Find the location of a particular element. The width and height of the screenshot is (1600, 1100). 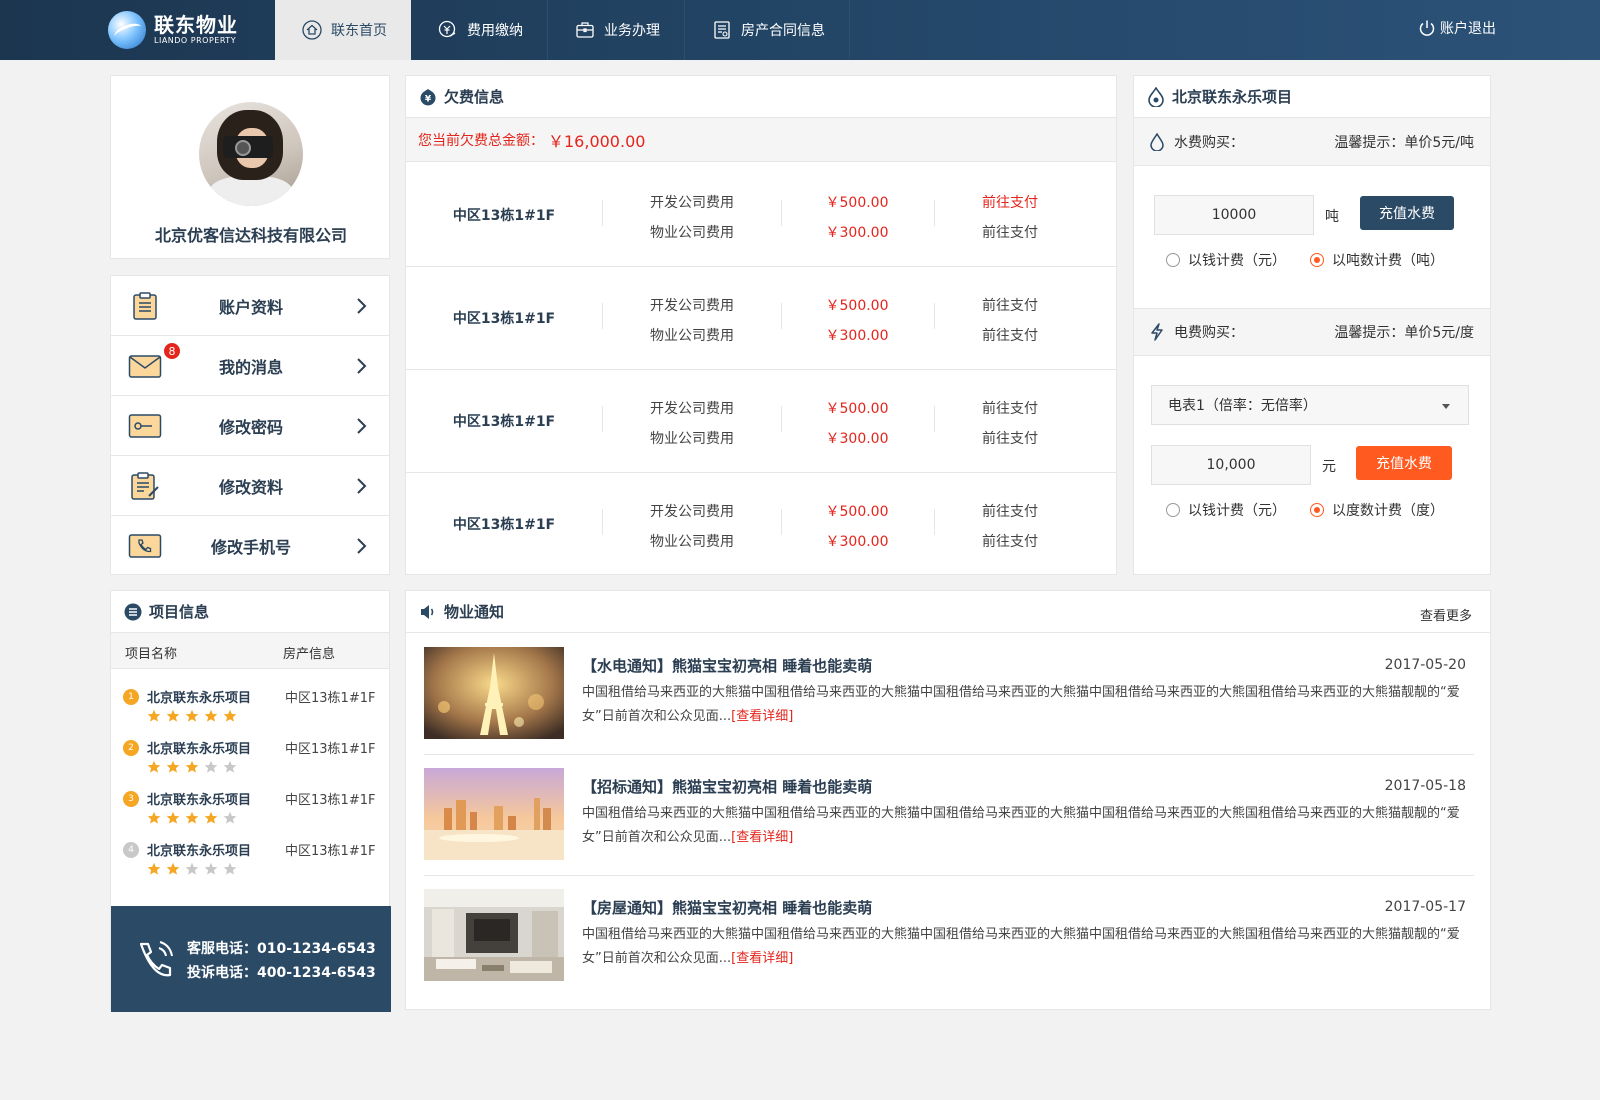

briefcase-icon is located at coordinates (585, 30).